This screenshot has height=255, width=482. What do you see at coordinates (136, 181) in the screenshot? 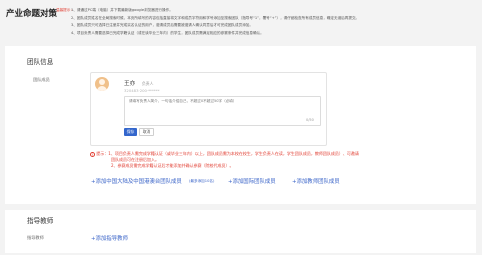
I see `add-china-member-link: +添加中国大陆及中国港澳台团队成员` at bounding box center [136, 181].